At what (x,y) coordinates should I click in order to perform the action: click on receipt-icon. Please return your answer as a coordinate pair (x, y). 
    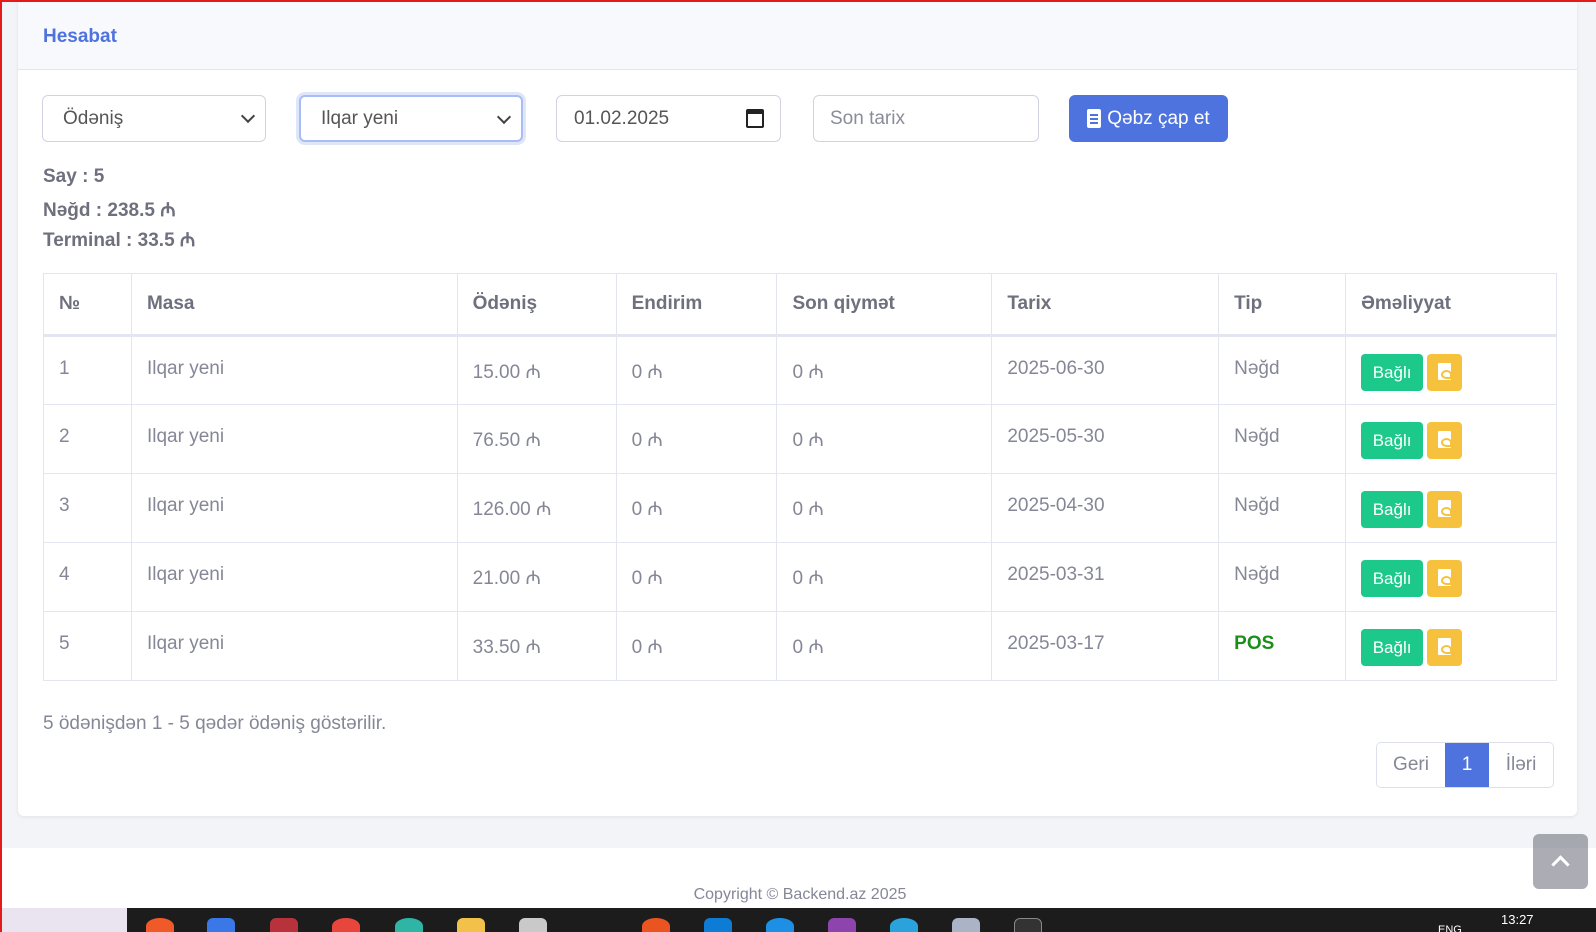
    Looking at the image, I should click on (1094, 118).